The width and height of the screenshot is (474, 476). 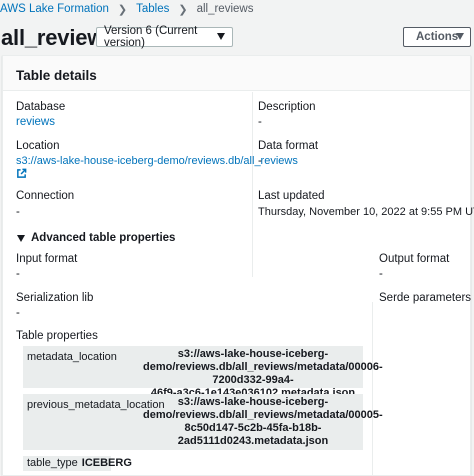 What do you see at coordinates (18, 212) in the screenshot?
I see `connection-value: -` at bounding box center [18, 212].